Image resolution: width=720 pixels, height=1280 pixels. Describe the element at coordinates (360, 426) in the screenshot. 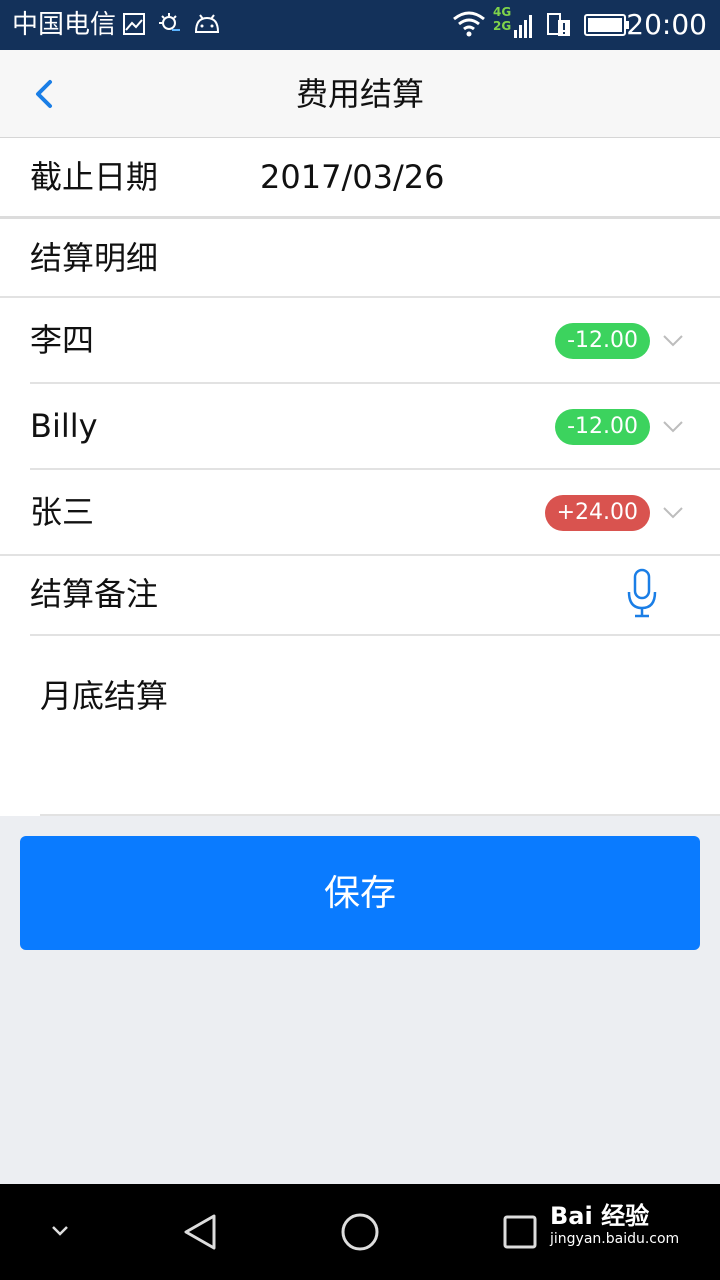

I see `detail-row: Billy -12.00` at that location.